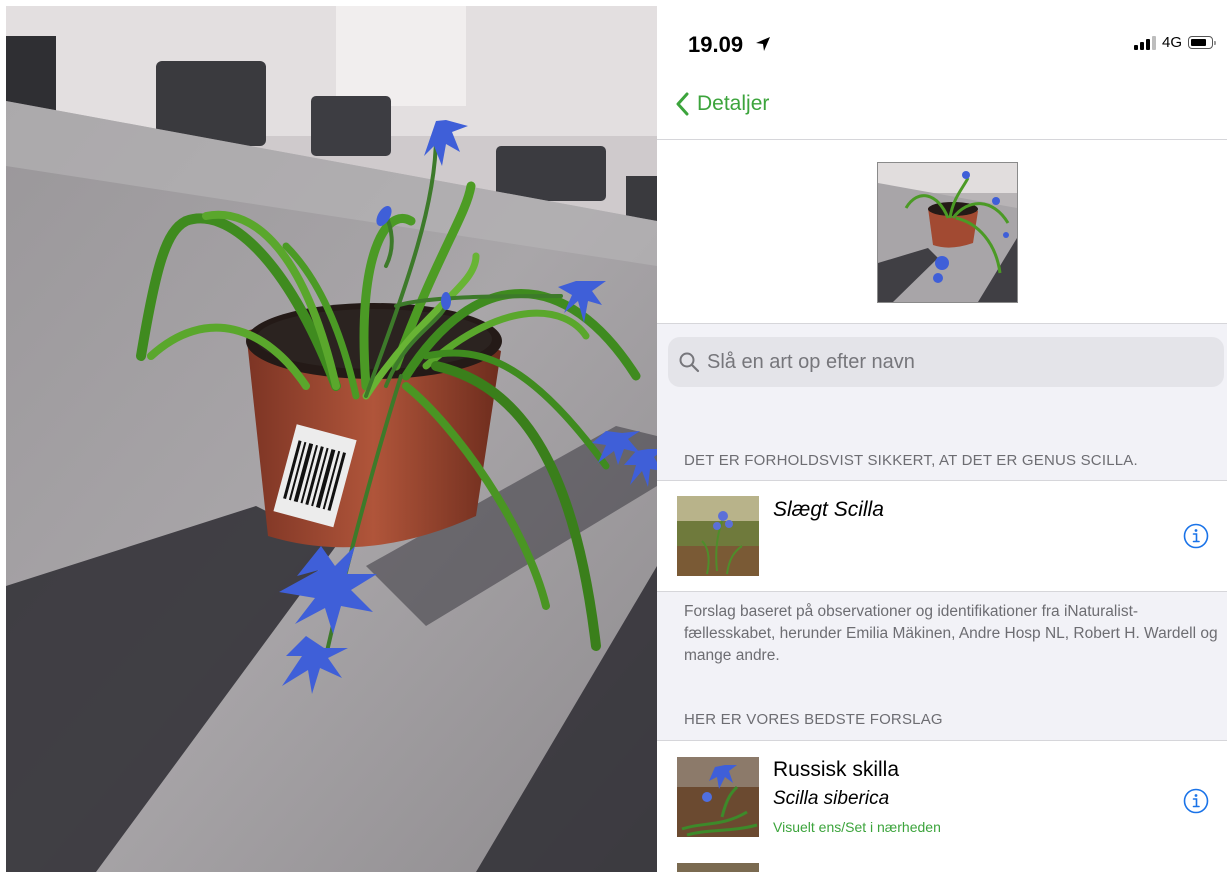 The width and height of the screenshot is (1227, 872). What do you see at coordinates (1144, 42) in the screenshot?
I see `cellular-signal-icon` at bounding box center [1144, 42].